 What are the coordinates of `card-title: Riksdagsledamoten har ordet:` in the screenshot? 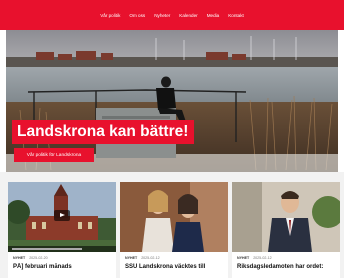 It's located at (287, 267).